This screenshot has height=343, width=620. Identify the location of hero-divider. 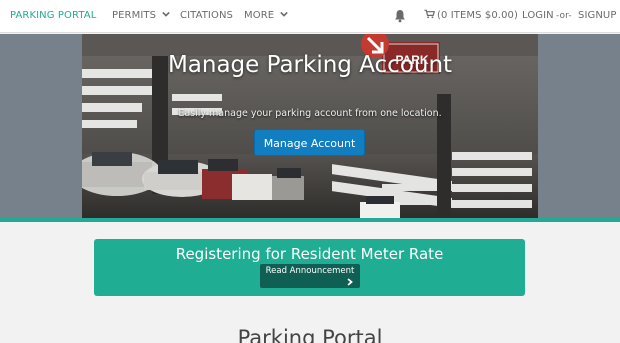
(310, 220).